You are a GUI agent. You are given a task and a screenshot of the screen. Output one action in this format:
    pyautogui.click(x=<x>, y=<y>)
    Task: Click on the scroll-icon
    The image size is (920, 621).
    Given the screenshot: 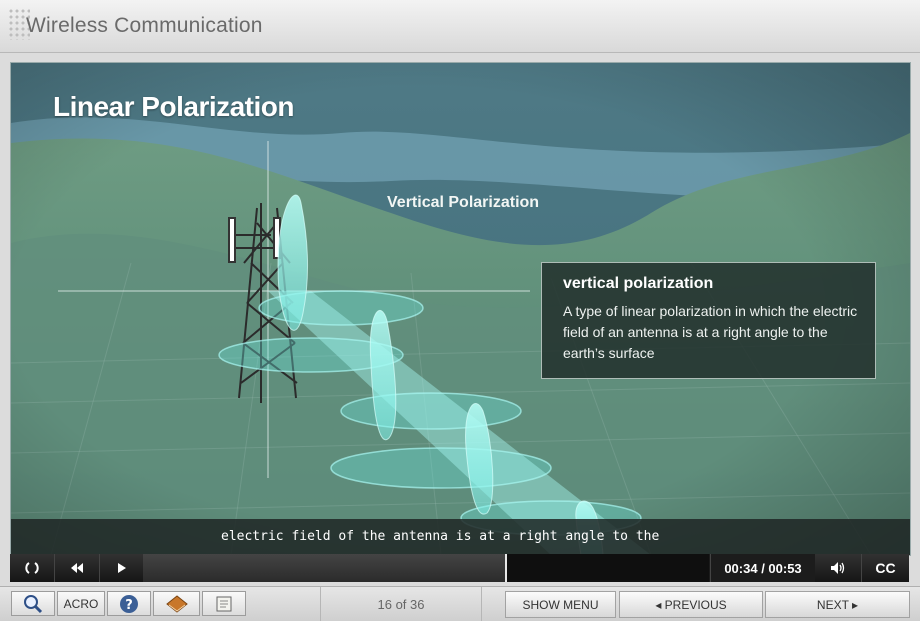 What is the action you would take?
    pyautogui.click(x=224, y=603)
    